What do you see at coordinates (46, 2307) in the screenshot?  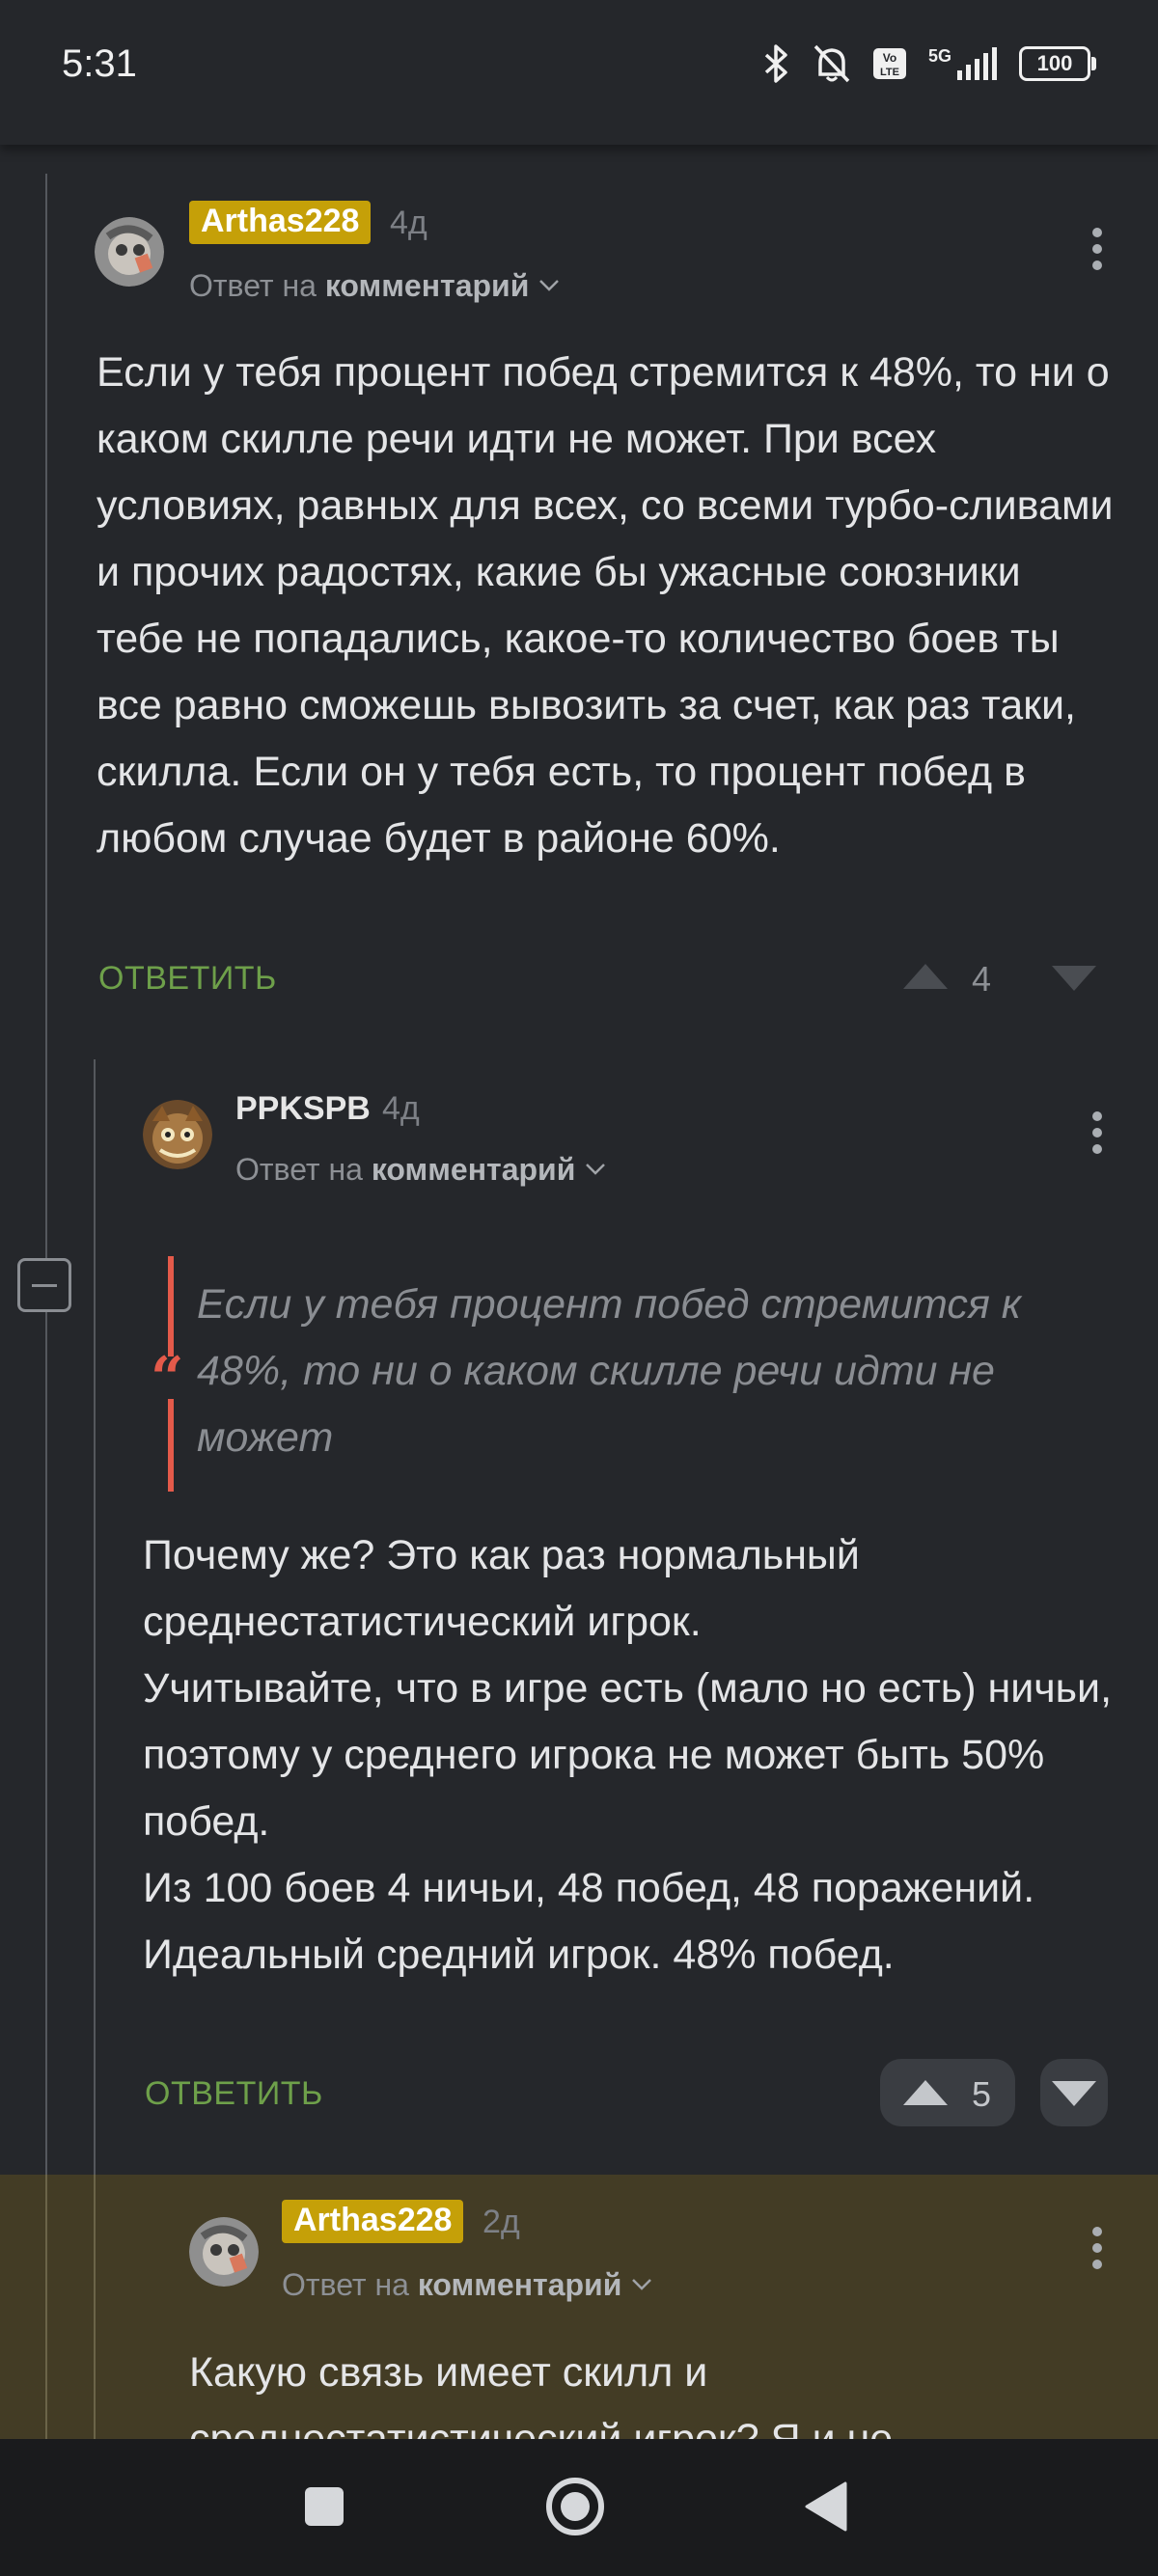 I see `thread-line-level-0-hl` at bounding box center [46, 2307].